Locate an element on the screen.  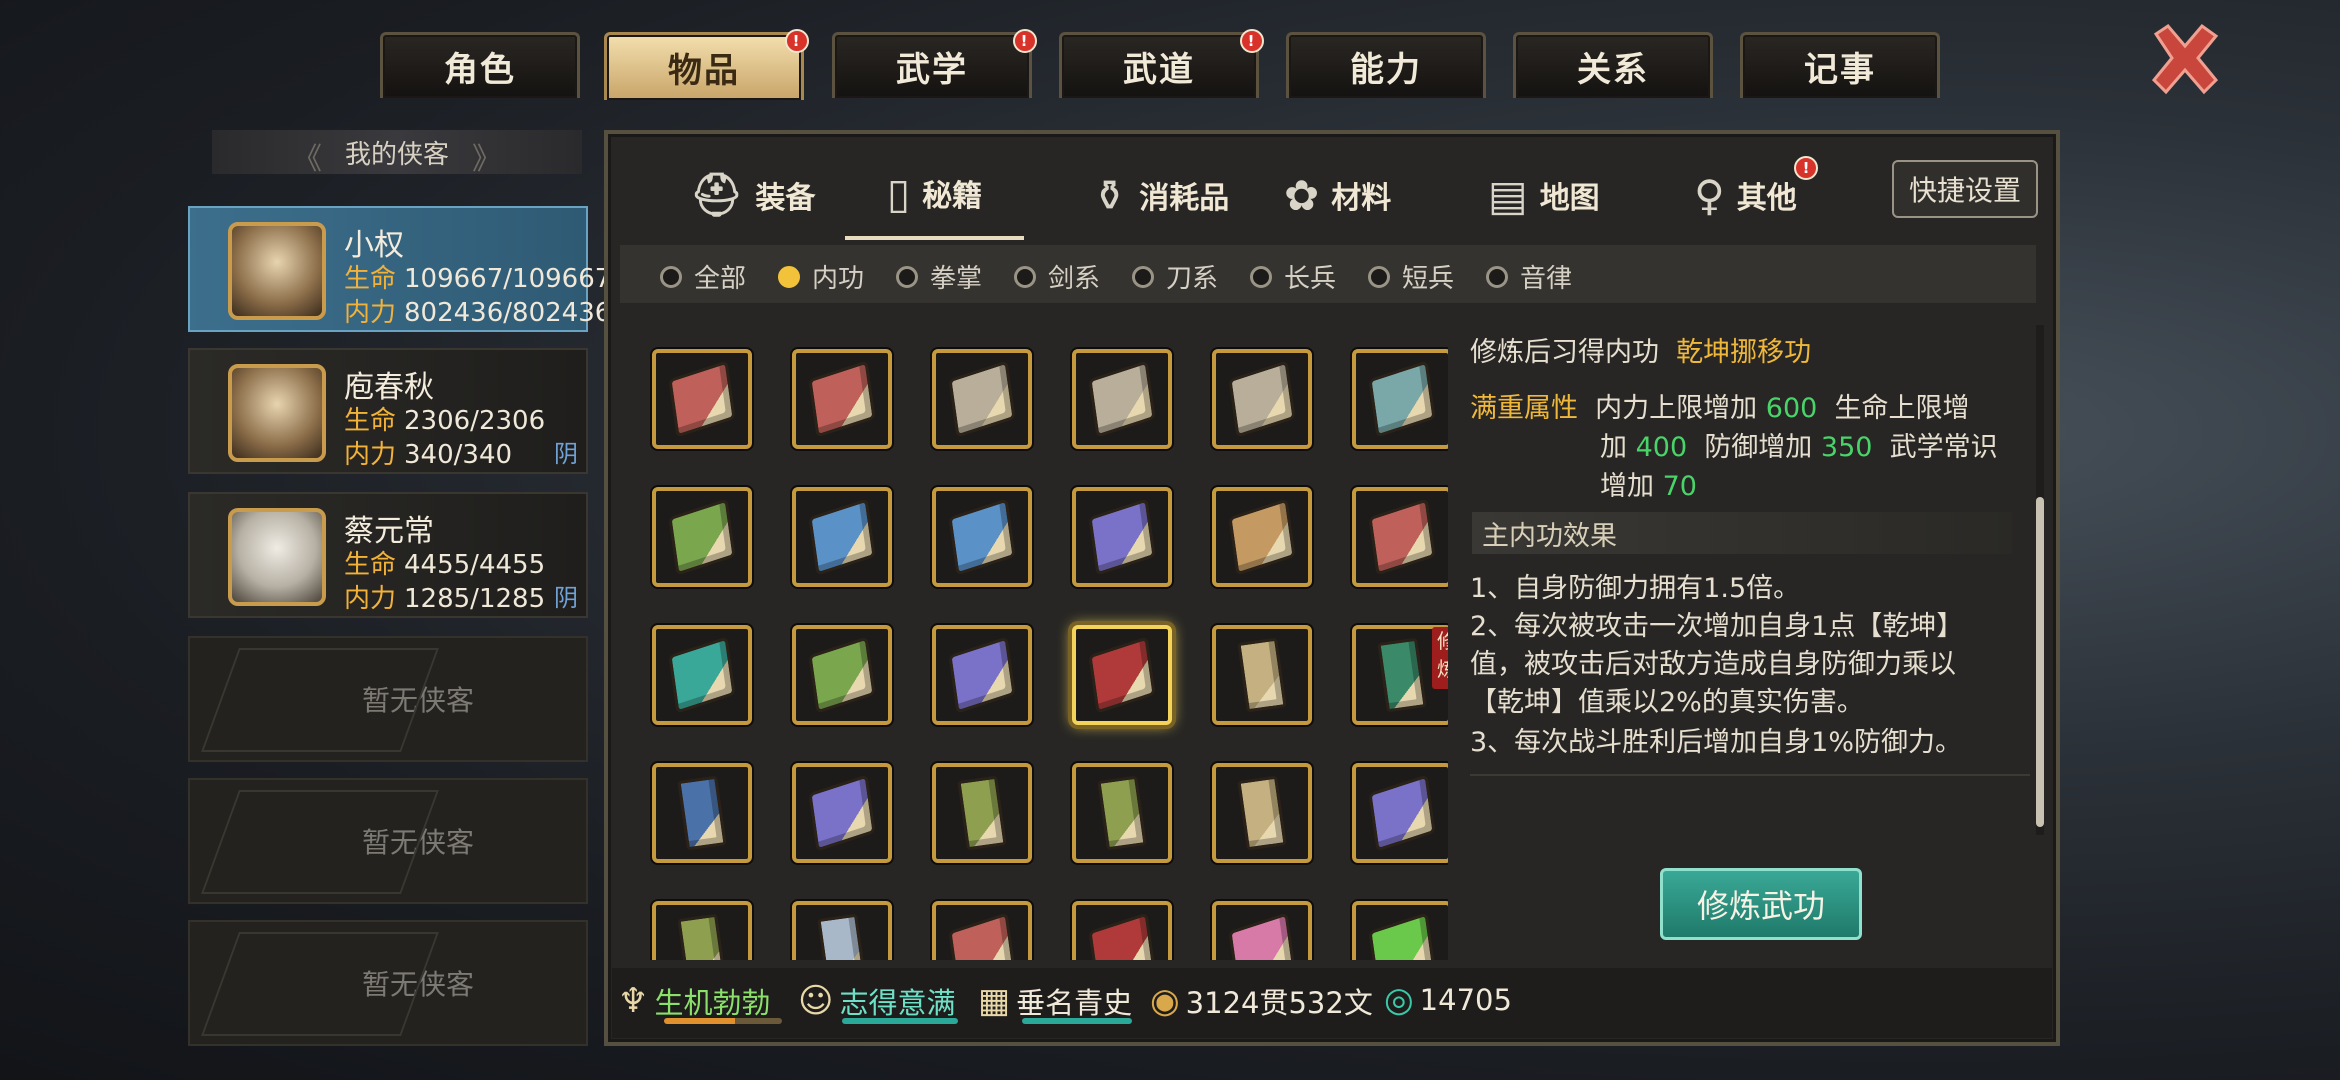
jade-icon: ◎ is located at coordinates (1399, 1000).